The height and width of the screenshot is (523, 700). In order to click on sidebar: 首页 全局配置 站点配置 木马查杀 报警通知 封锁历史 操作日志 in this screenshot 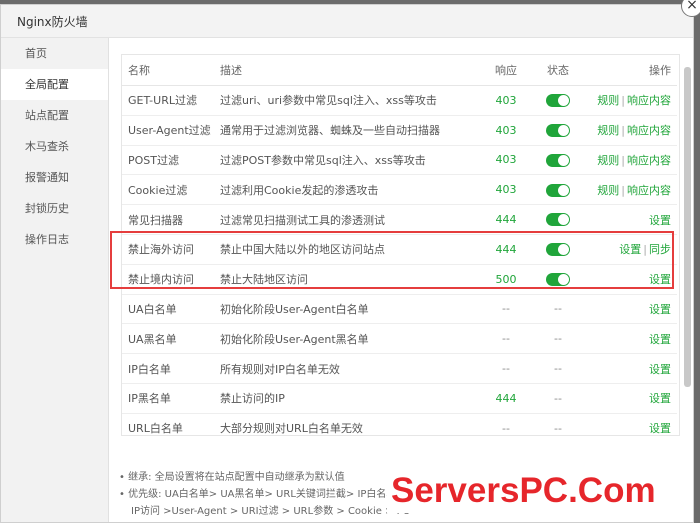, I will do `click(55, 280)`.